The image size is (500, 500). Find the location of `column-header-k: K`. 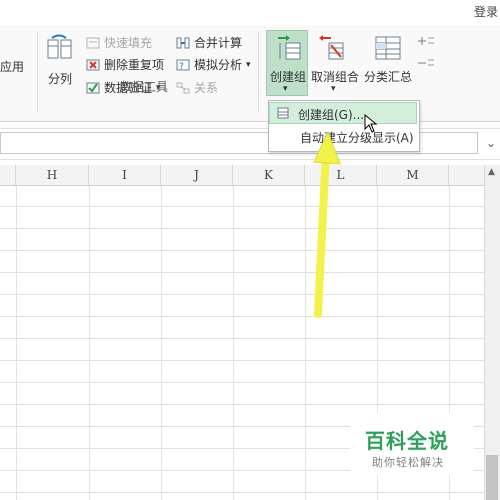

column-header-k: K is located at coordinates (269, 175).